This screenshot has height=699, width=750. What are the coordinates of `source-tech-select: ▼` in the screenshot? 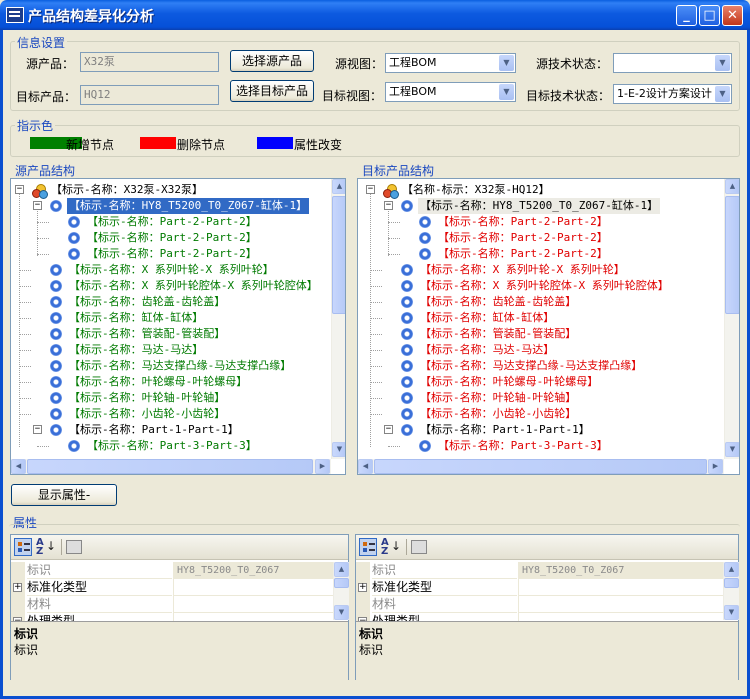 It's located at (672, 63).